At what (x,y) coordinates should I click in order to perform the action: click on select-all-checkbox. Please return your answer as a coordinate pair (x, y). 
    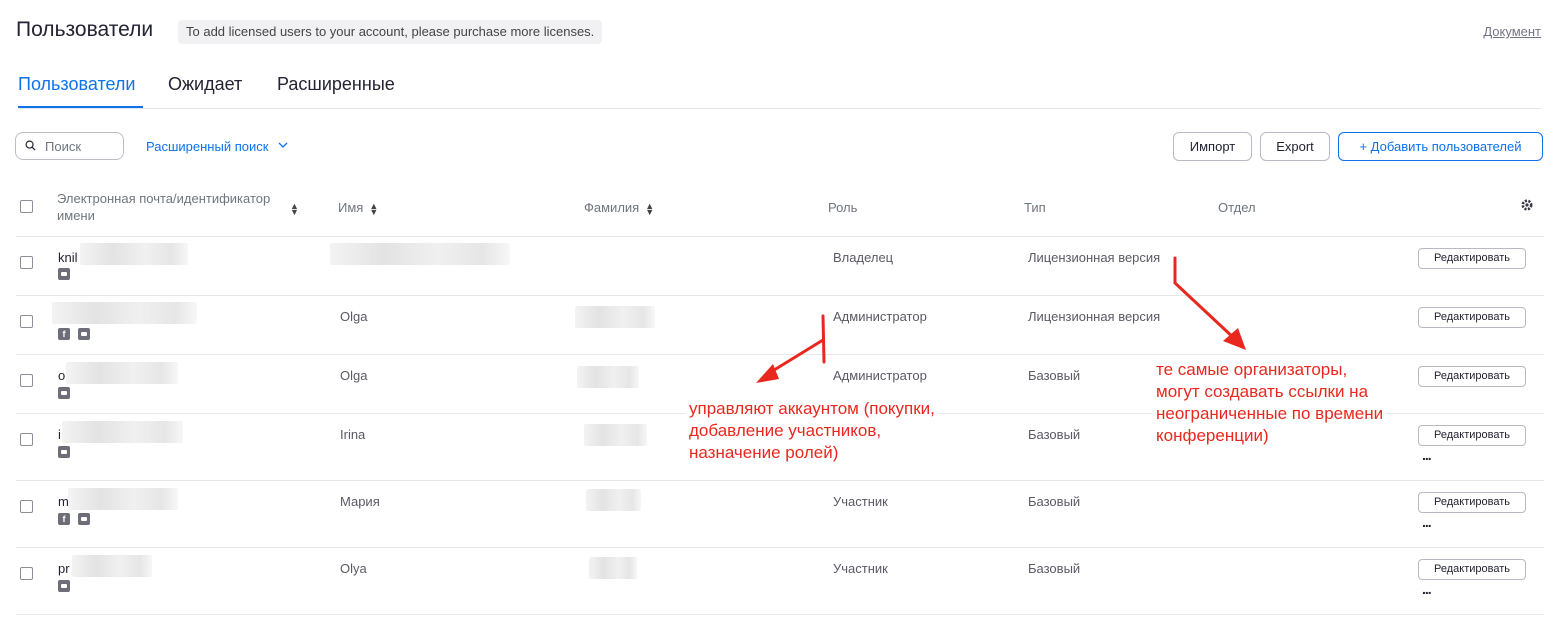
    Looking at the image, I should click on (26, 206).